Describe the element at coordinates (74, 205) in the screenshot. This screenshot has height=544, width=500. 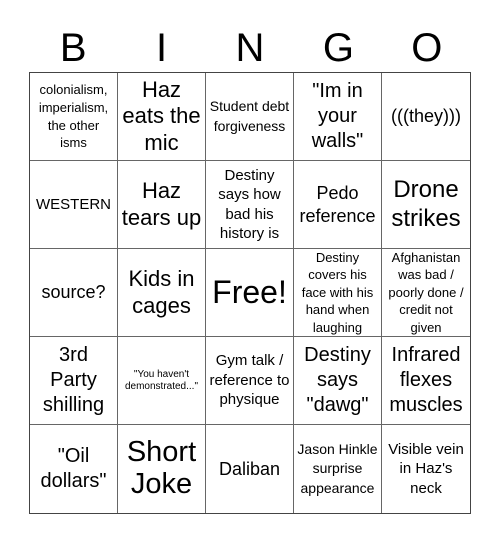
I see `bingo-cell: WESTERN` at that location.